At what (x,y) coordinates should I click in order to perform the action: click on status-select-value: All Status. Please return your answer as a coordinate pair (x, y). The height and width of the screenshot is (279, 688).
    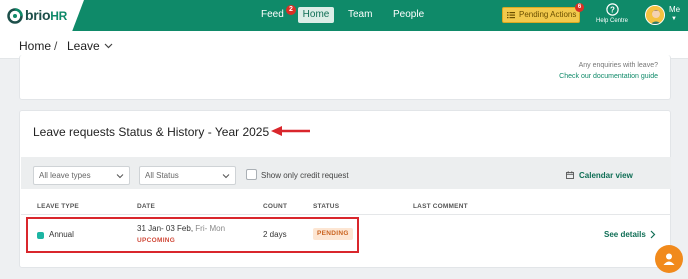
    Looking at the image, I should click on (162, 175).